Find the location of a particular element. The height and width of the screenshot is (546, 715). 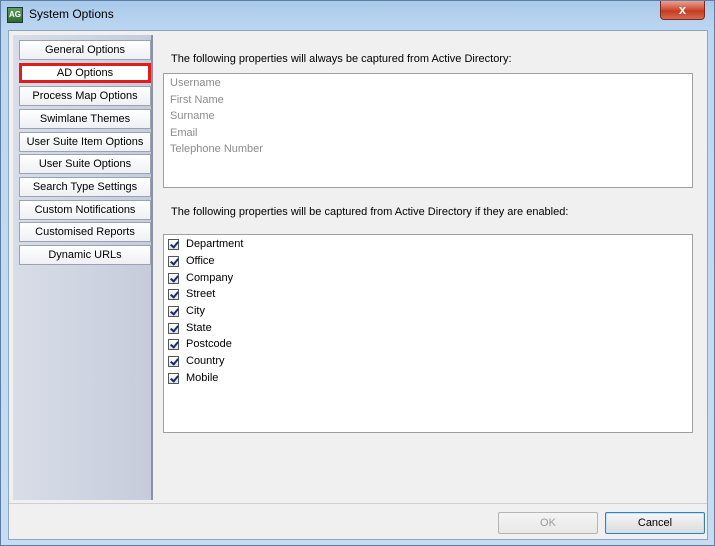

checkbox-label: Office is located at coordinates (200, 261).